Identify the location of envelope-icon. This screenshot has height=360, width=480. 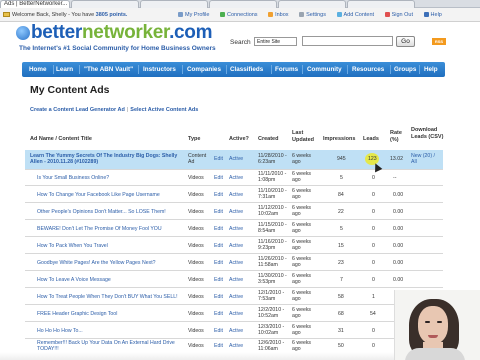
(6, 15).